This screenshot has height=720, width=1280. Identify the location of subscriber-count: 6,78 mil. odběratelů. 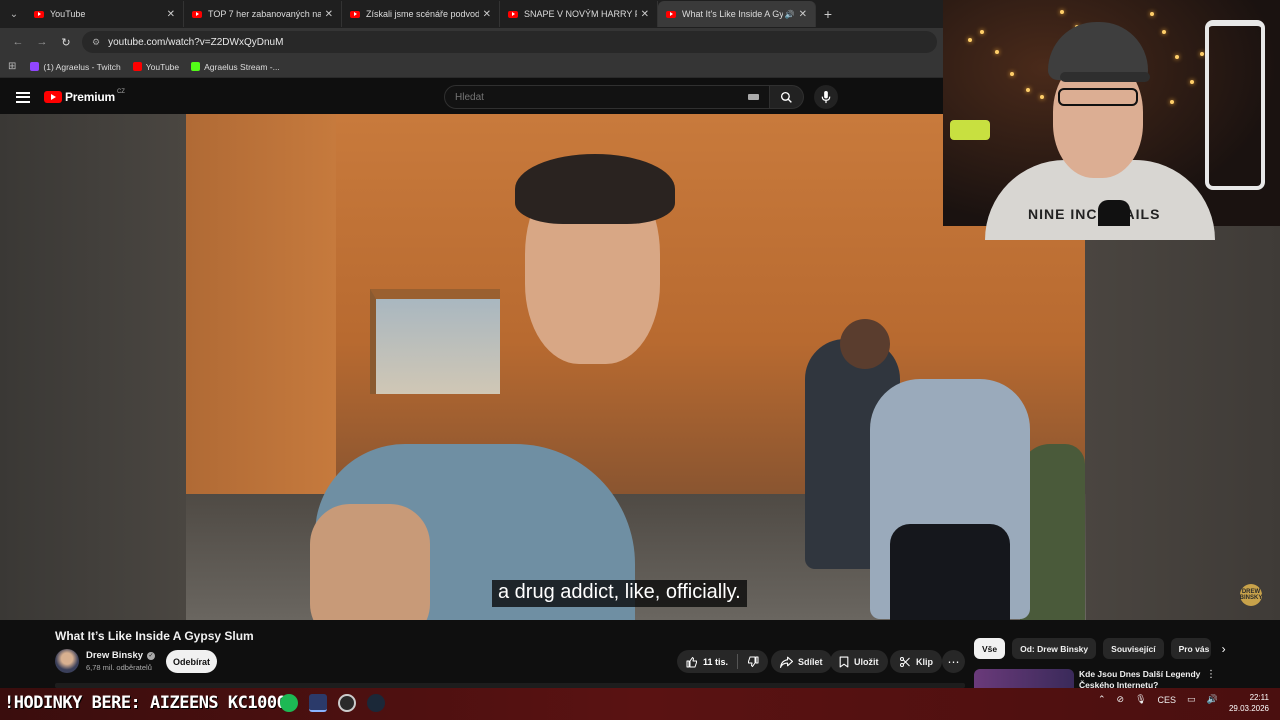
(119, 667).